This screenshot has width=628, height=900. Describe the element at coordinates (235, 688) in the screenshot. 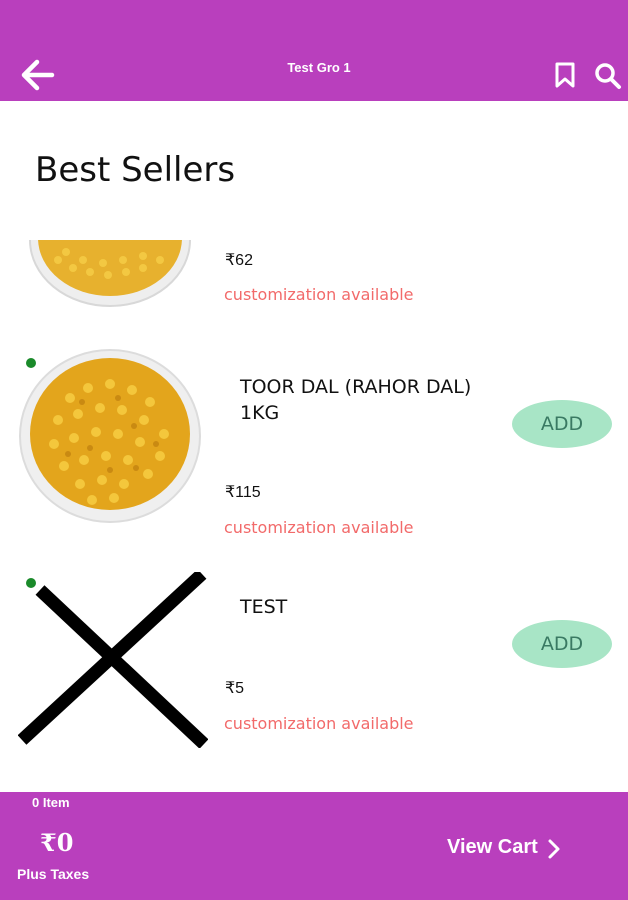

I see `product-price: ₹5` at that location.